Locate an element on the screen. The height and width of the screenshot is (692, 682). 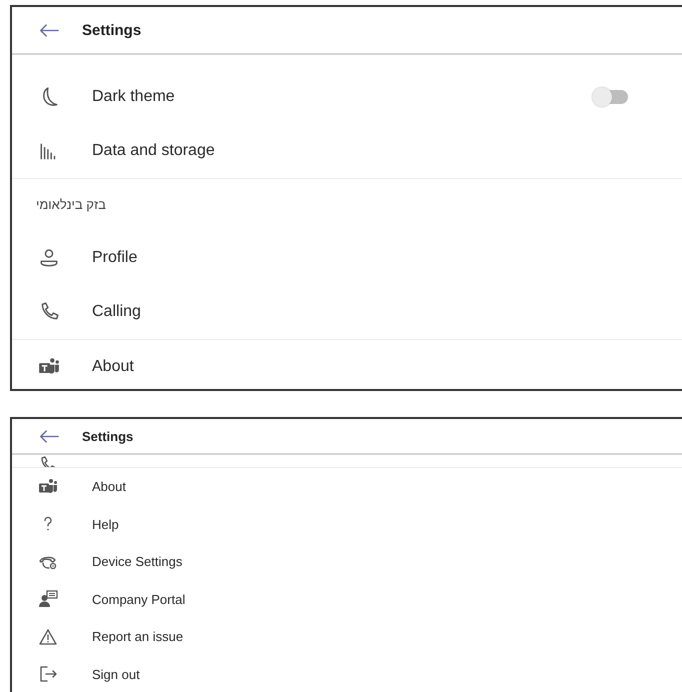
menu-item: Company Portal is located at coordinates (139, 599).